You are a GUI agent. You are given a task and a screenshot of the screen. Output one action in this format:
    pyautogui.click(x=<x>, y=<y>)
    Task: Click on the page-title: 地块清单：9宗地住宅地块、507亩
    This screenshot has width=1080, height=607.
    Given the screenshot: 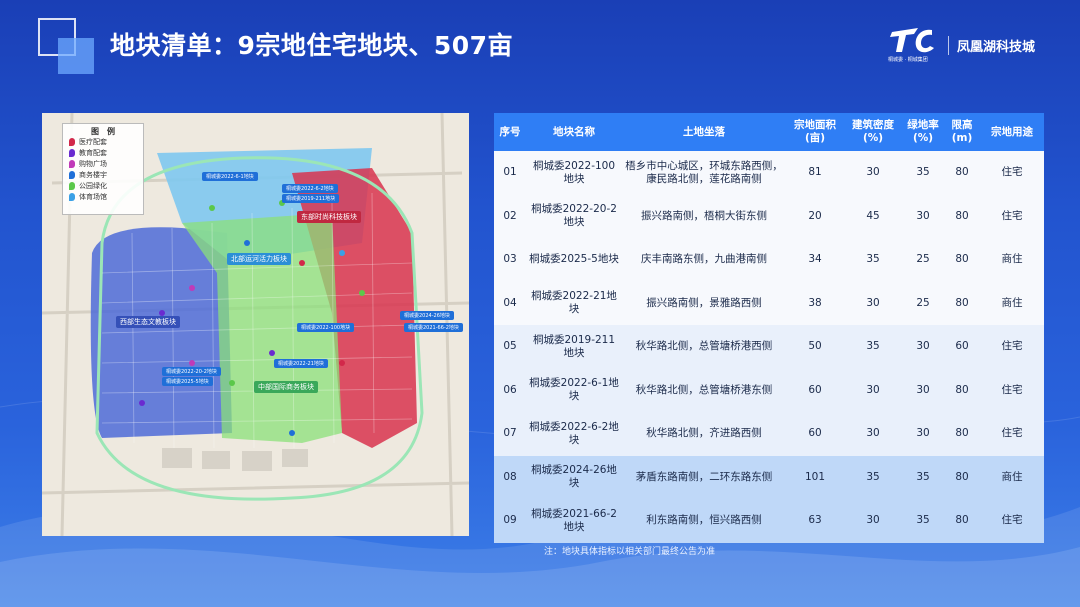 What is the action you would take?
    pyautogui.click(x=312, y=45)
    